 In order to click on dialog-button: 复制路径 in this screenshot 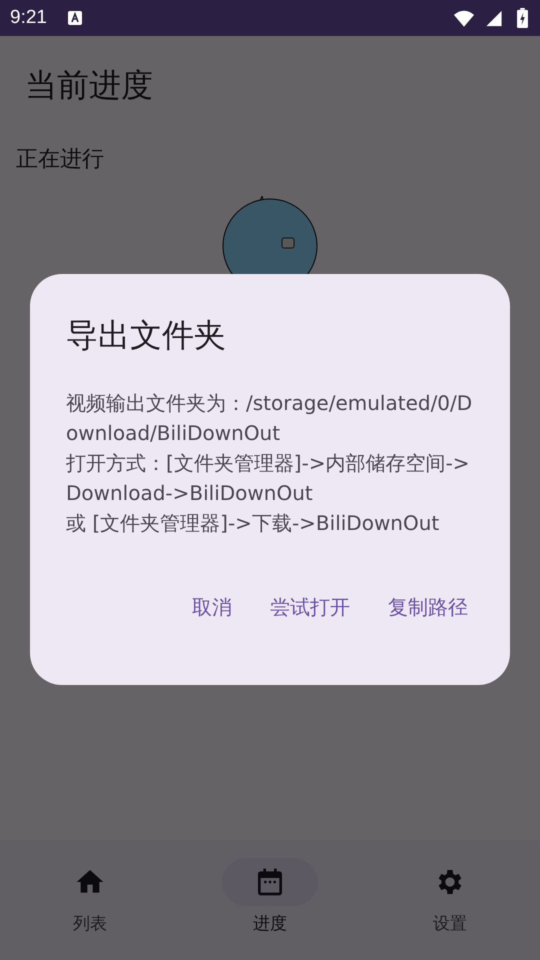, I will do `click(428, 607)`.